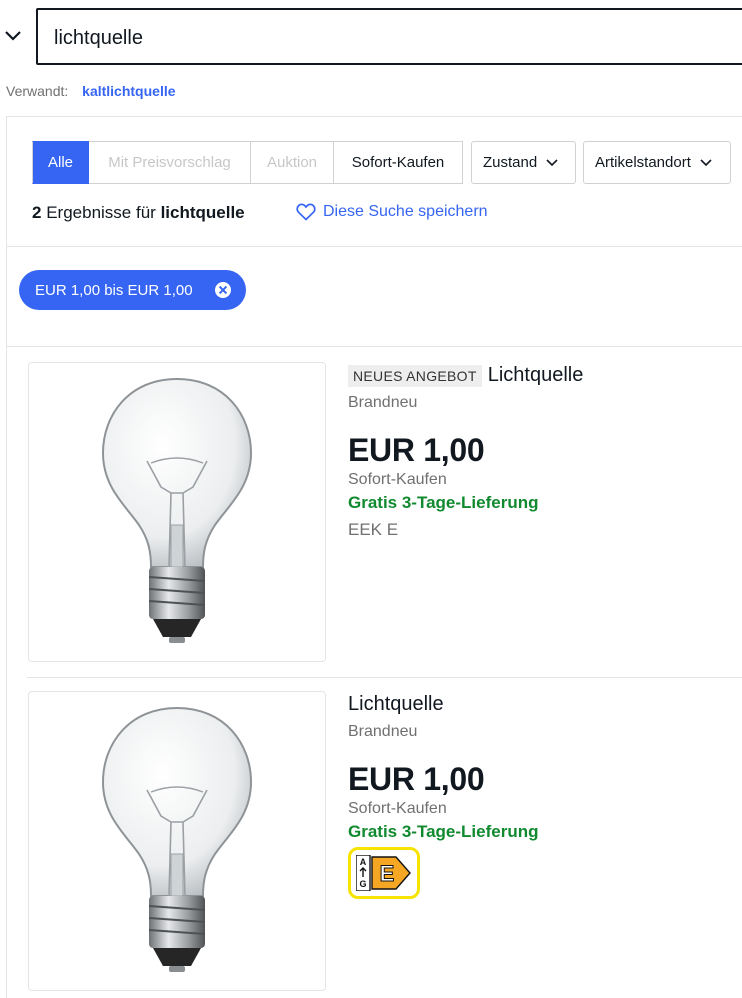 The image size is (742, 998). I want to click on save-search-button: Diese Suche speichern, so click(392, 212).